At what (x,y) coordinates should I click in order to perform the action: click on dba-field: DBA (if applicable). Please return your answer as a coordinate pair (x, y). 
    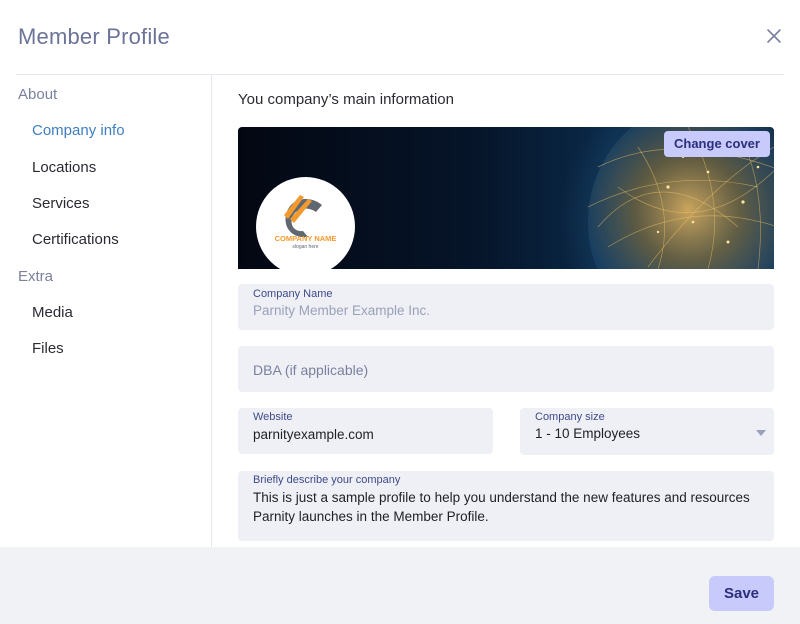
    Looking at the image, I should click on (506, 369).